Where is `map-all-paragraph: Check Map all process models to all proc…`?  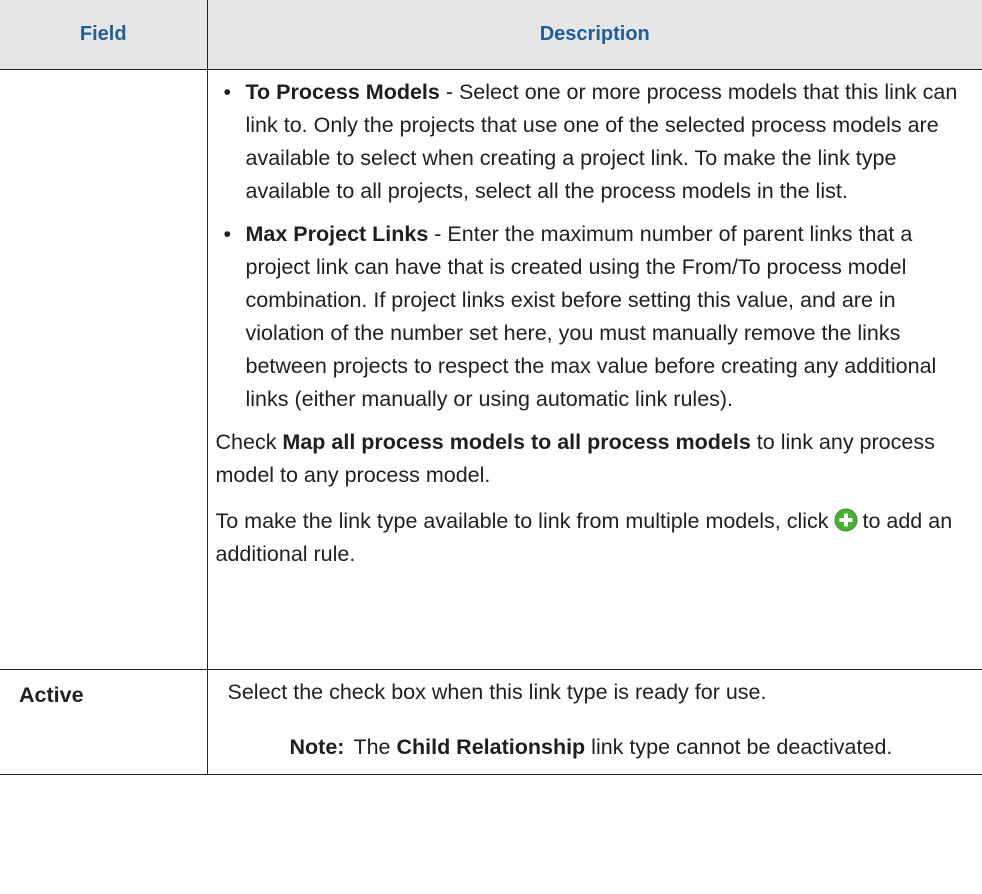 map-all-paragraph: Check Map all process models to all proc… is located at coordinates (595, 459).